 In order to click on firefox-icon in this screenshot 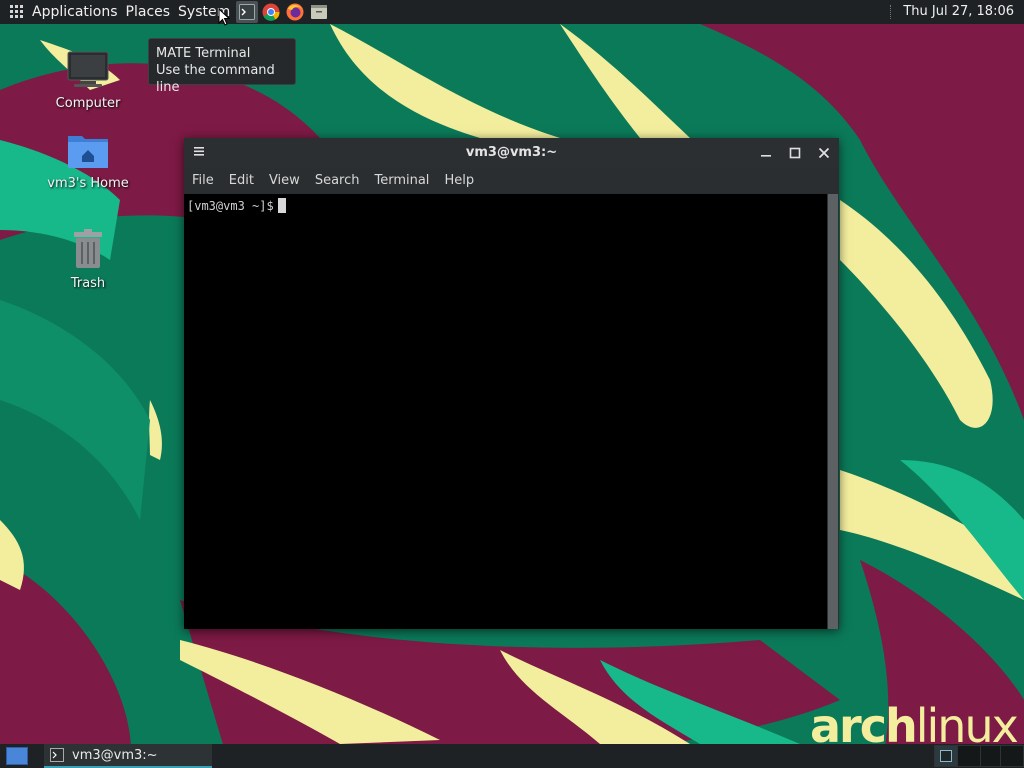, I will do `click(295, 12)`.